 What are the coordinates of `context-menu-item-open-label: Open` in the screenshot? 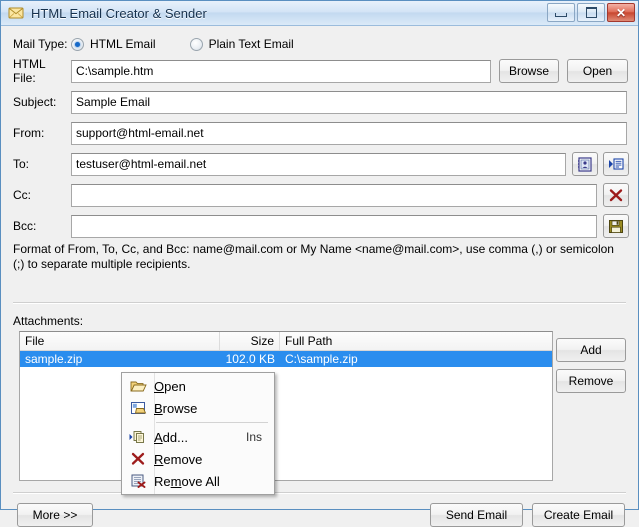 It's located at (170, 386).